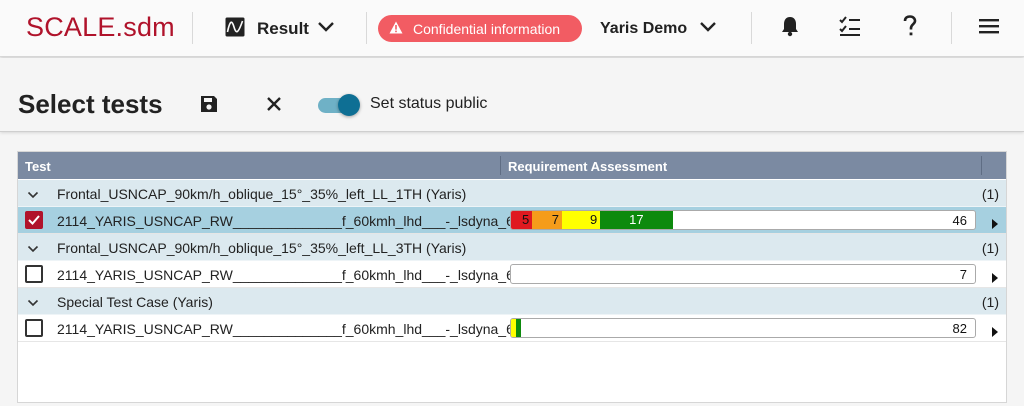 The image size is (1024, 406). What do you see at coordinates (429, 103) in the screenshot?
I see `toggle-label: Set status public` at bounding box center [429, 103].